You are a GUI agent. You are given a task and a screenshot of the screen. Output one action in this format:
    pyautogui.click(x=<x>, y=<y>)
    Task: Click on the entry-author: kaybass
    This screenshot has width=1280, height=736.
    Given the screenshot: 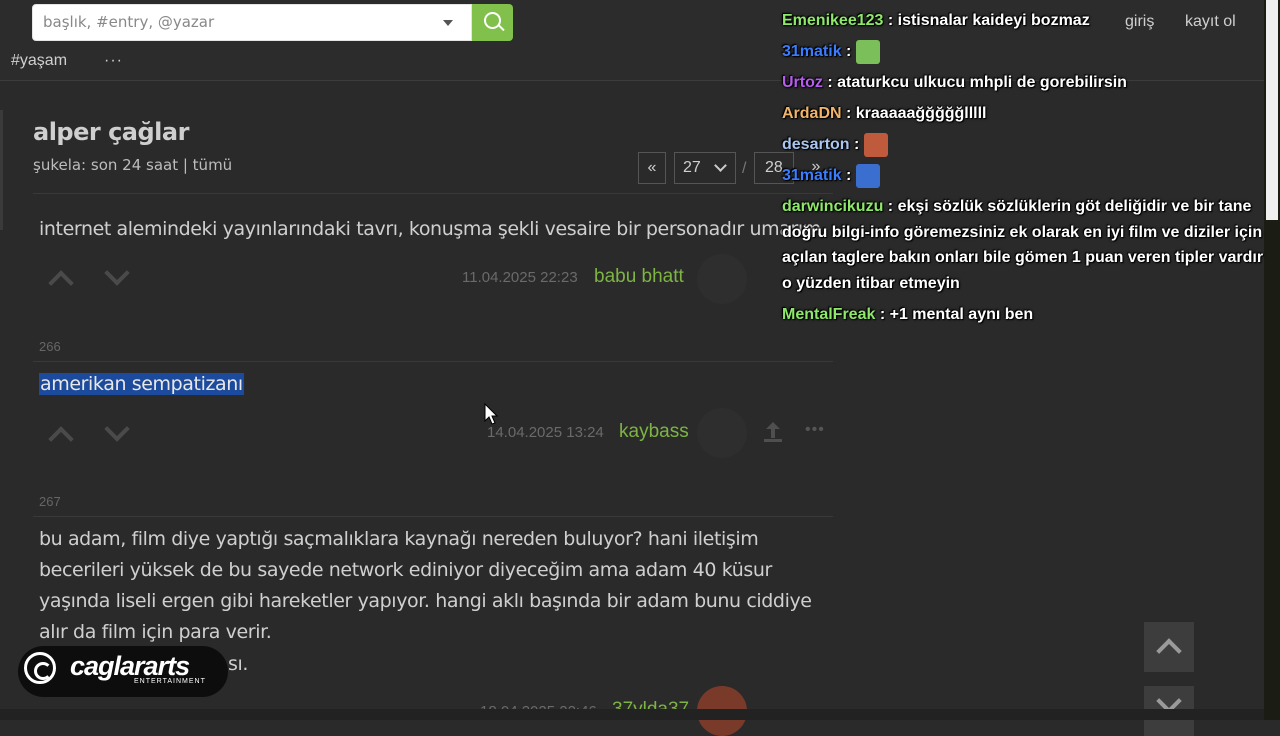 What is the action you would take?
    pyautogui.click(x=654, y=432)
    